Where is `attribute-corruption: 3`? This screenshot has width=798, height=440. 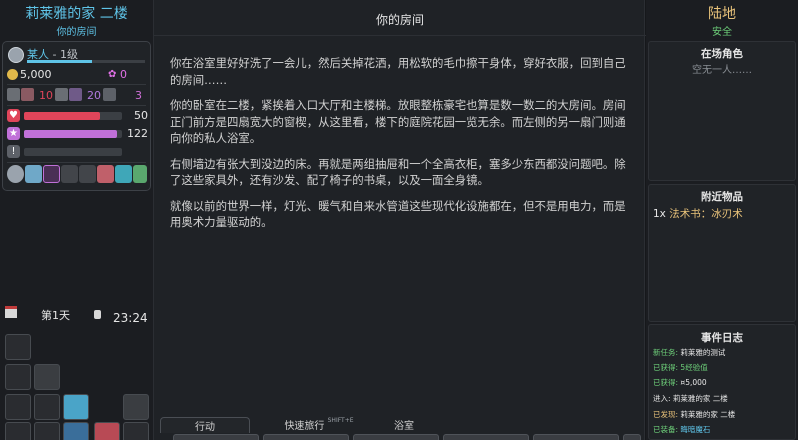 attribute-corruption: 3 is located at coordinates (125, 95).